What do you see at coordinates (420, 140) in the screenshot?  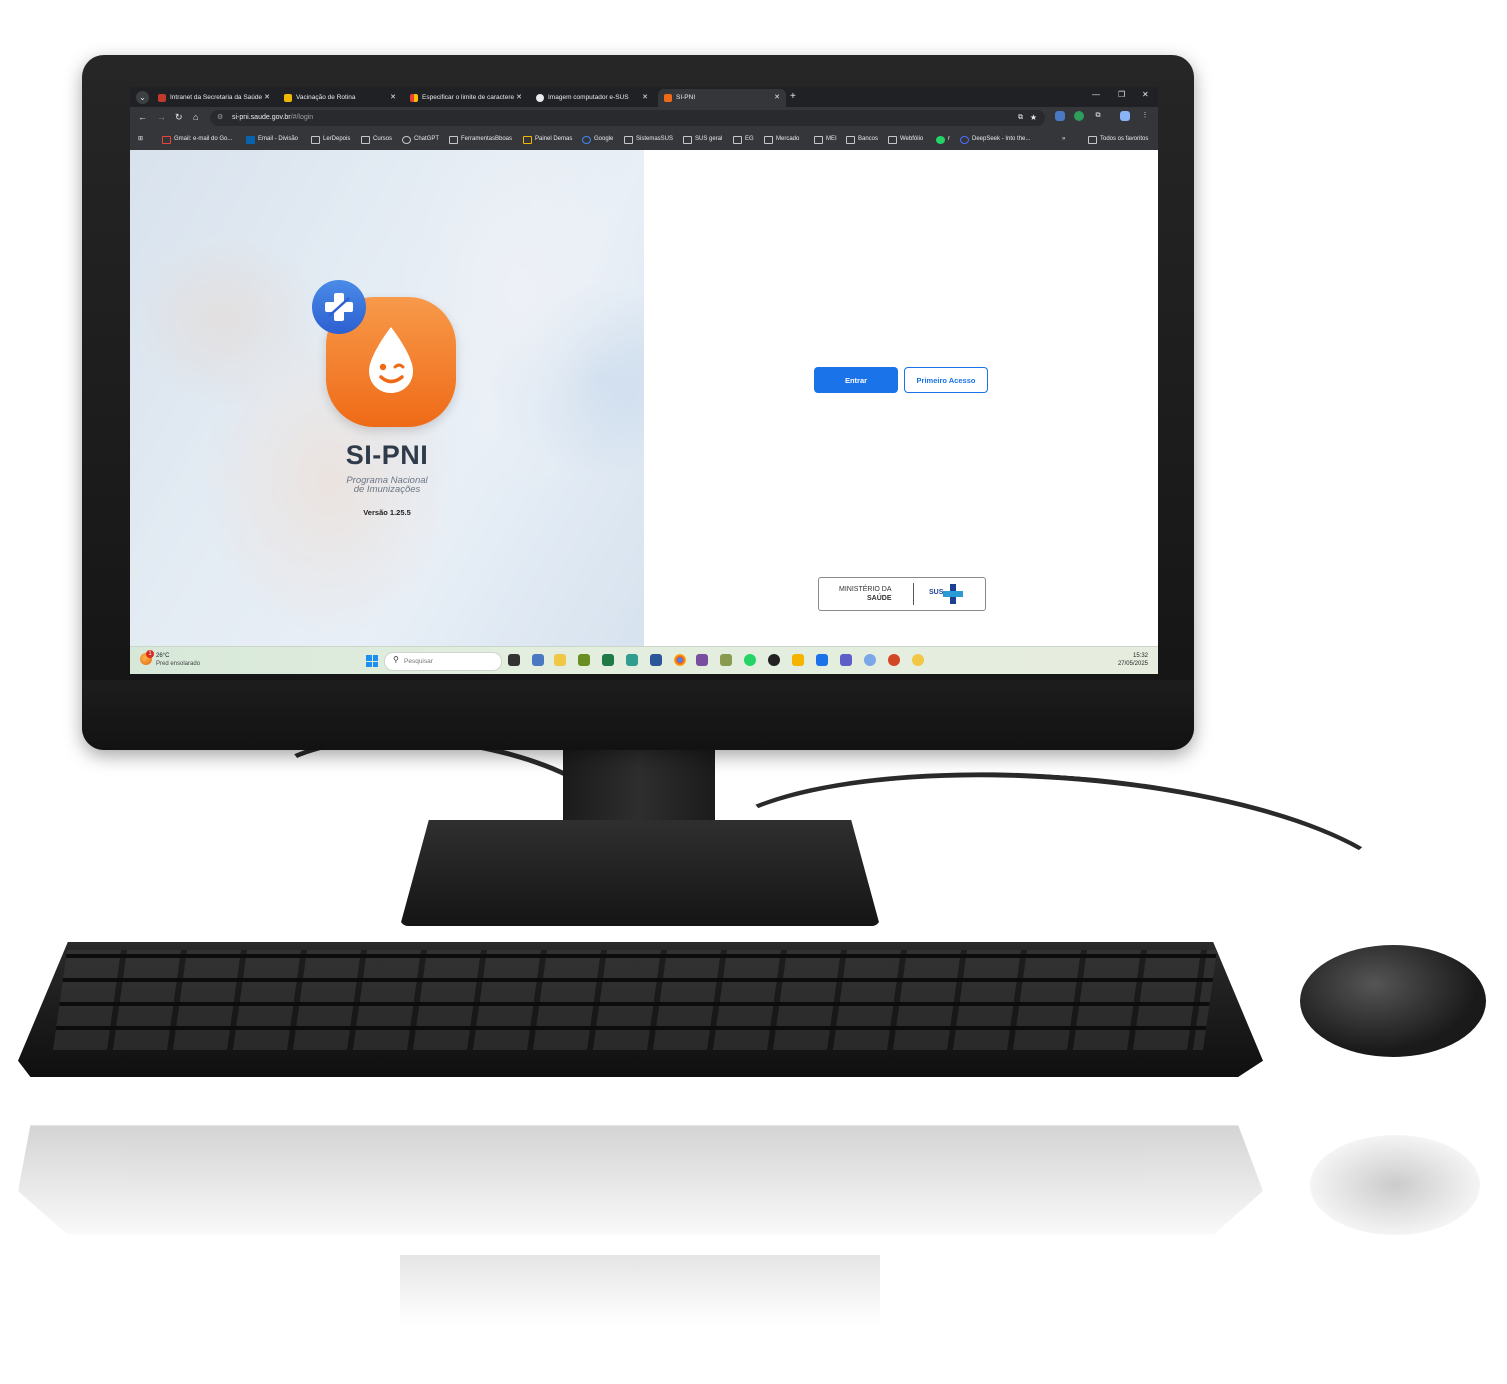 I see `bookmark-chatgpt: ChatGPT` at bounding box center [420, 140].